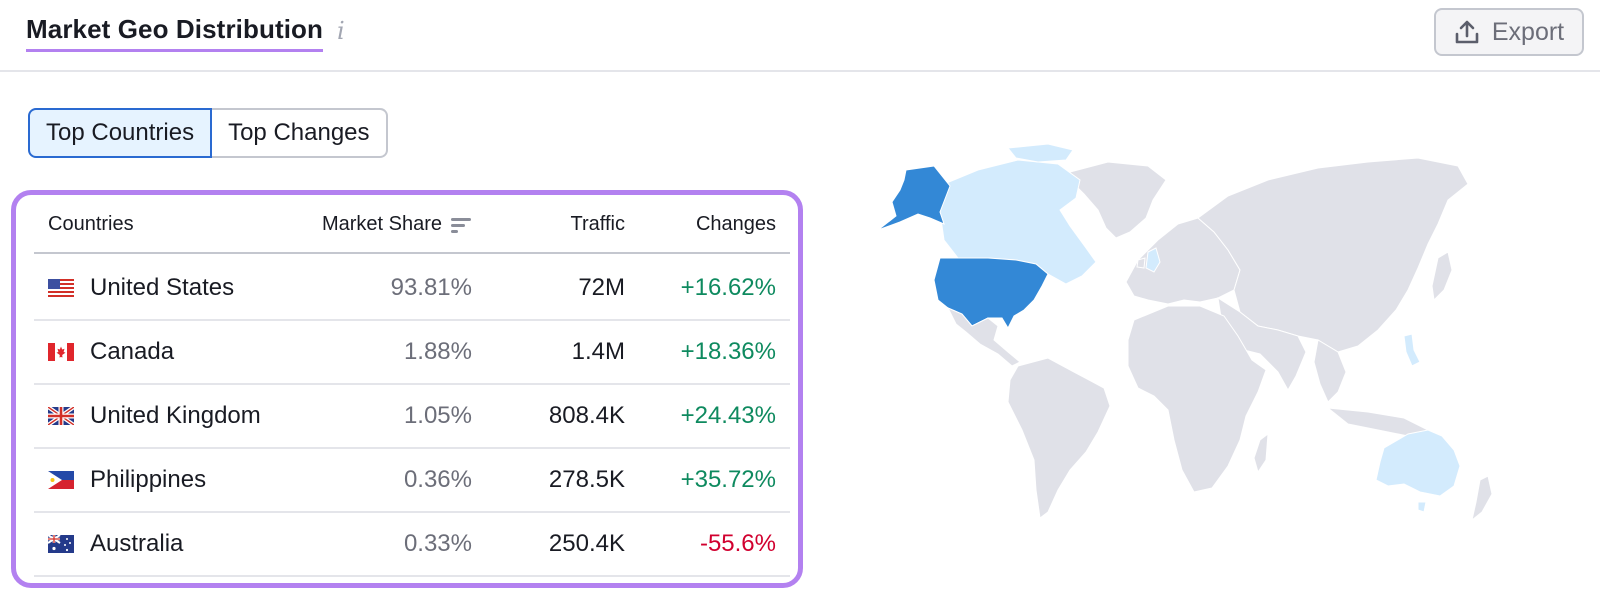 This screenshot has height=606, width=1600. I want to click on info-icon: i, so click(341, 31).